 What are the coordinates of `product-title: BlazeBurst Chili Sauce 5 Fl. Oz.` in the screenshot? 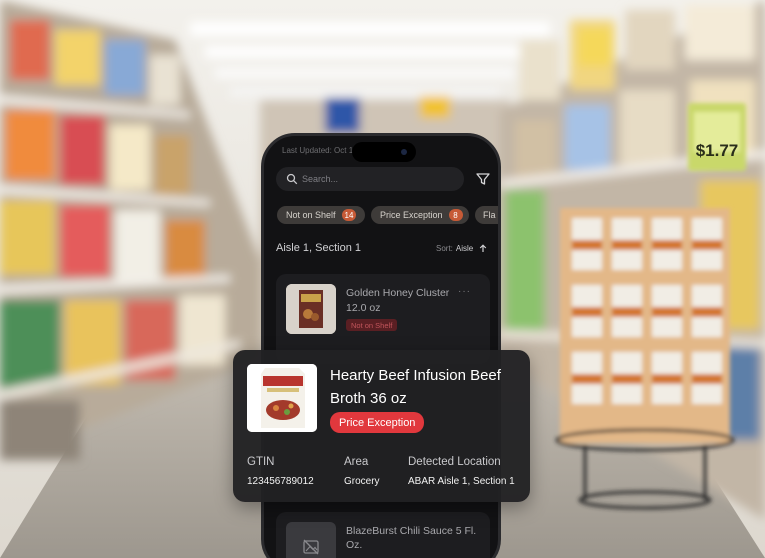 It's located at (411, 538).